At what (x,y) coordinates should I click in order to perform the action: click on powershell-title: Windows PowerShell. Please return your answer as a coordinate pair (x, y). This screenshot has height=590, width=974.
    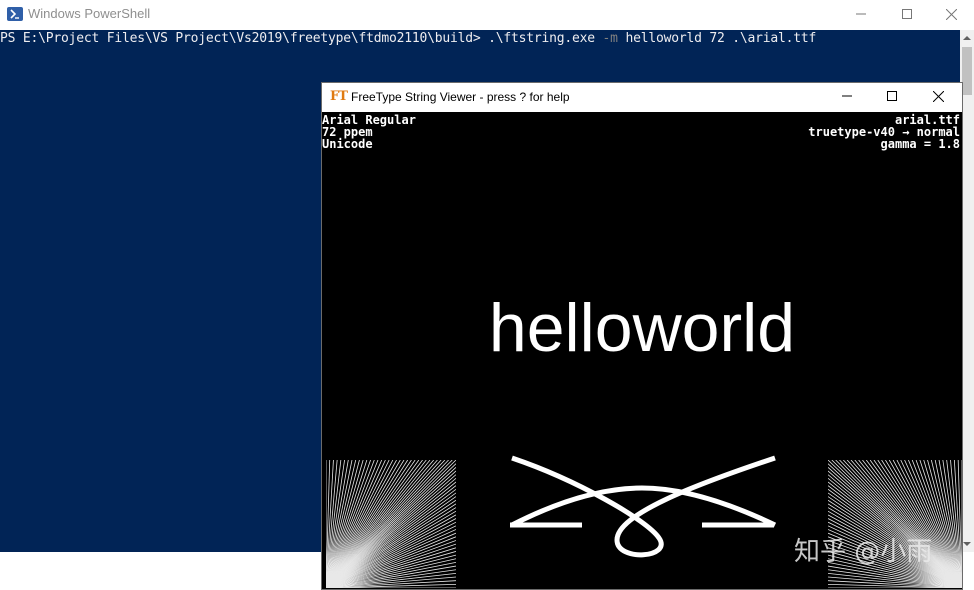
    Looking at the image, I should click on (89, 13).